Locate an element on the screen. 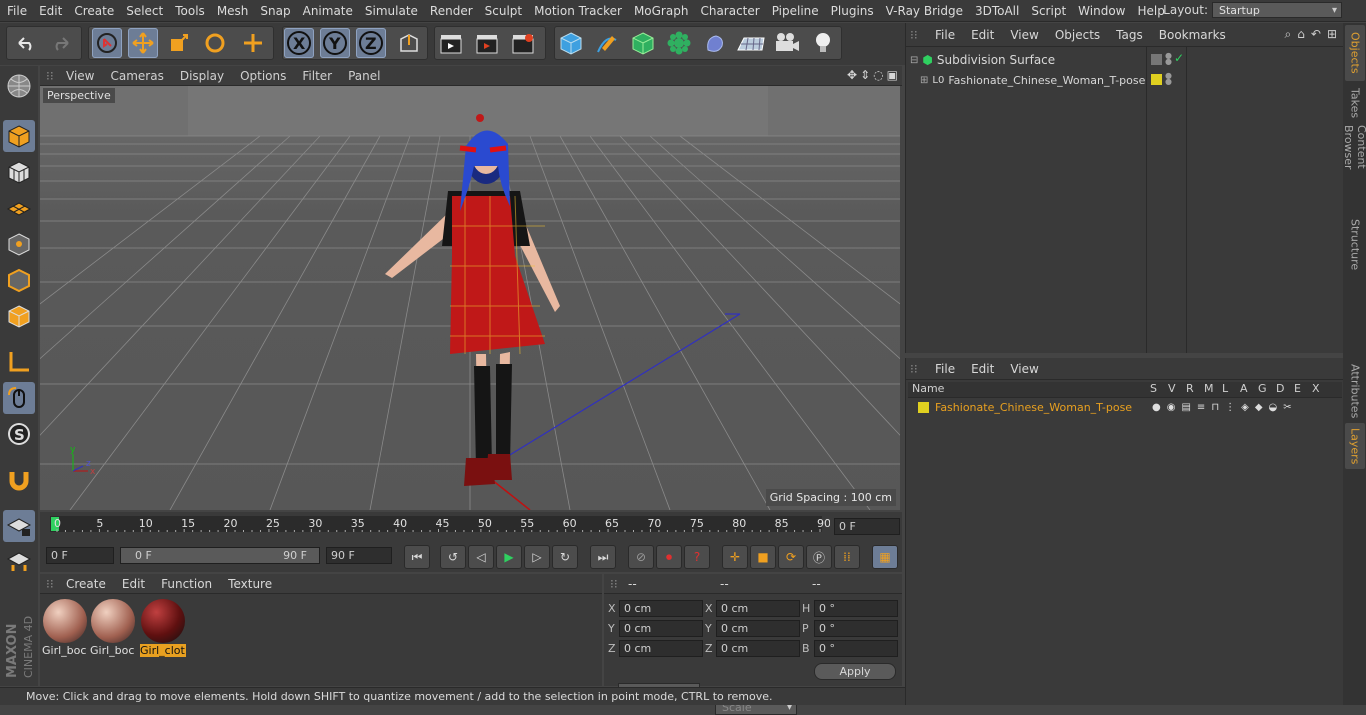 This screenshot has width=1366, height=715. menu-mesh: Mesh is located at coordinates (232, 11).